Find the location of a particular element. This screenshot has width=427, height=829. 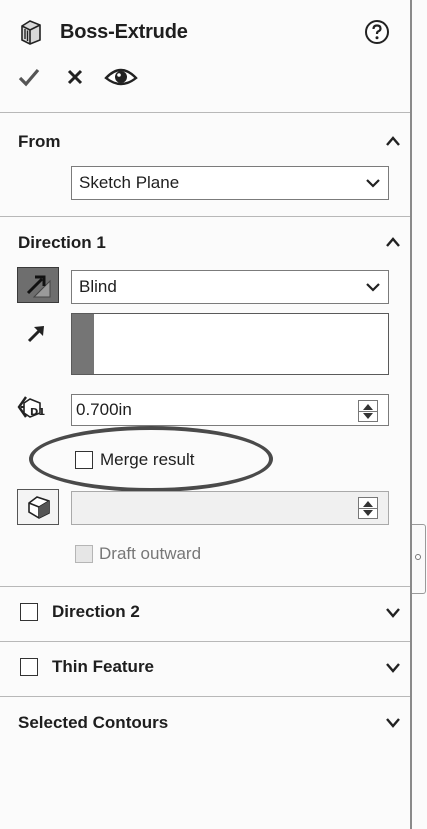

ok-check-icon is located at coordinates (29, 77).